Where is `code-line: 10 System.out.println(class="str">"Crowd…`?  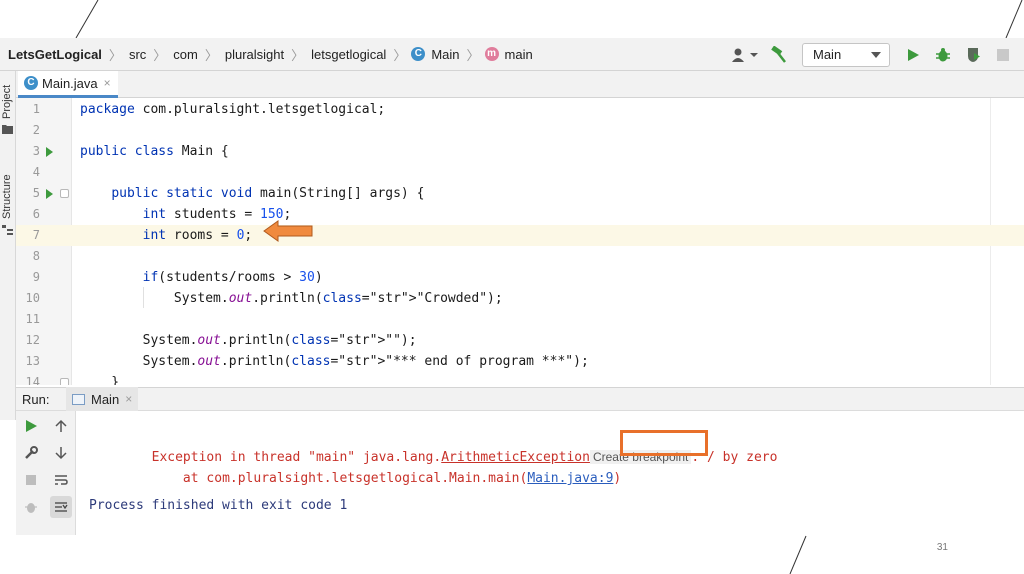
code-line: 10 System.out.println(class="str">"Crowd… is located at coordinates (520, 298).